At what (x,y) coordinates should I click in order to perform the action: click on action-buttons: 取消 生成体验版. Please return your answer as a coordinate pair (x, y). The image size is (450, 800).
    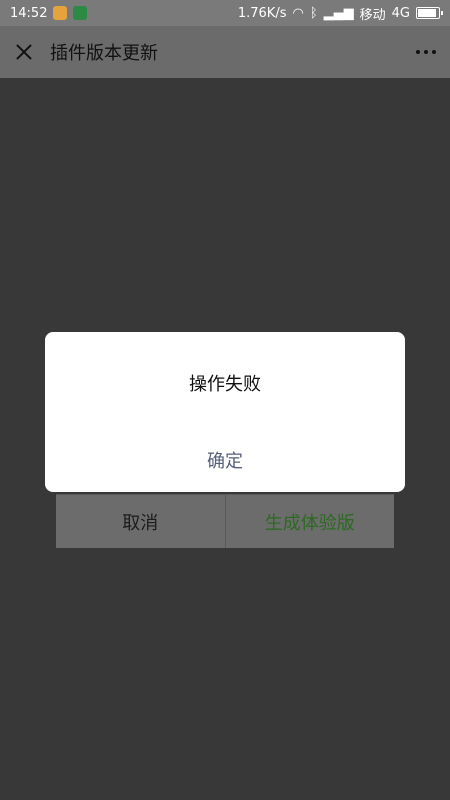
    Looking at the image, I should click on (225, 521).